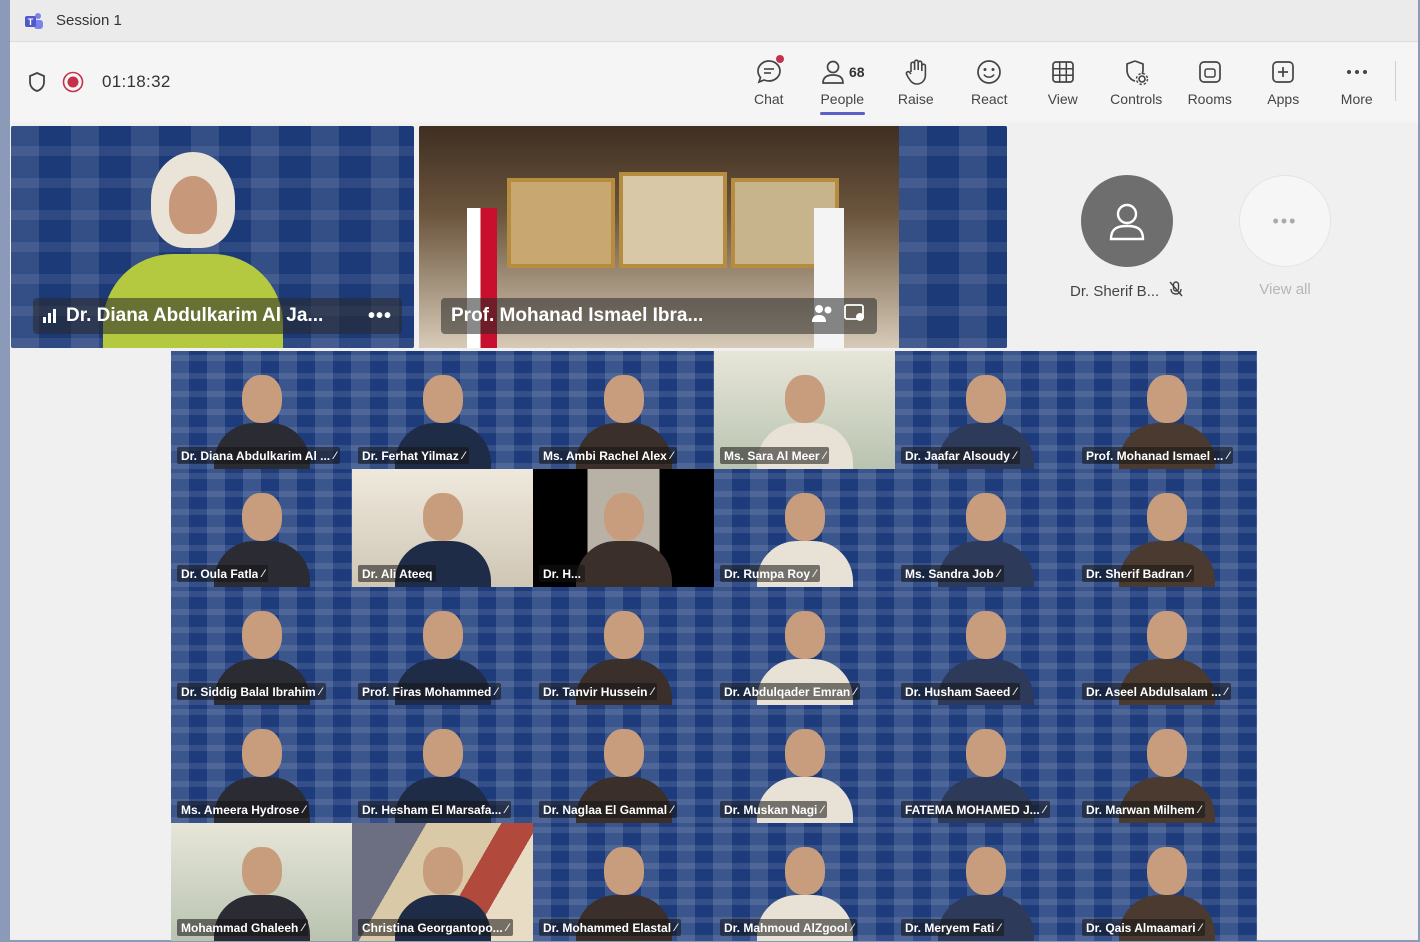 This screenshot has width=1420, height=942. I want to click on gallery-participant-tile: Ms. Ameera Hydrose ⁄, so click(261, 764).